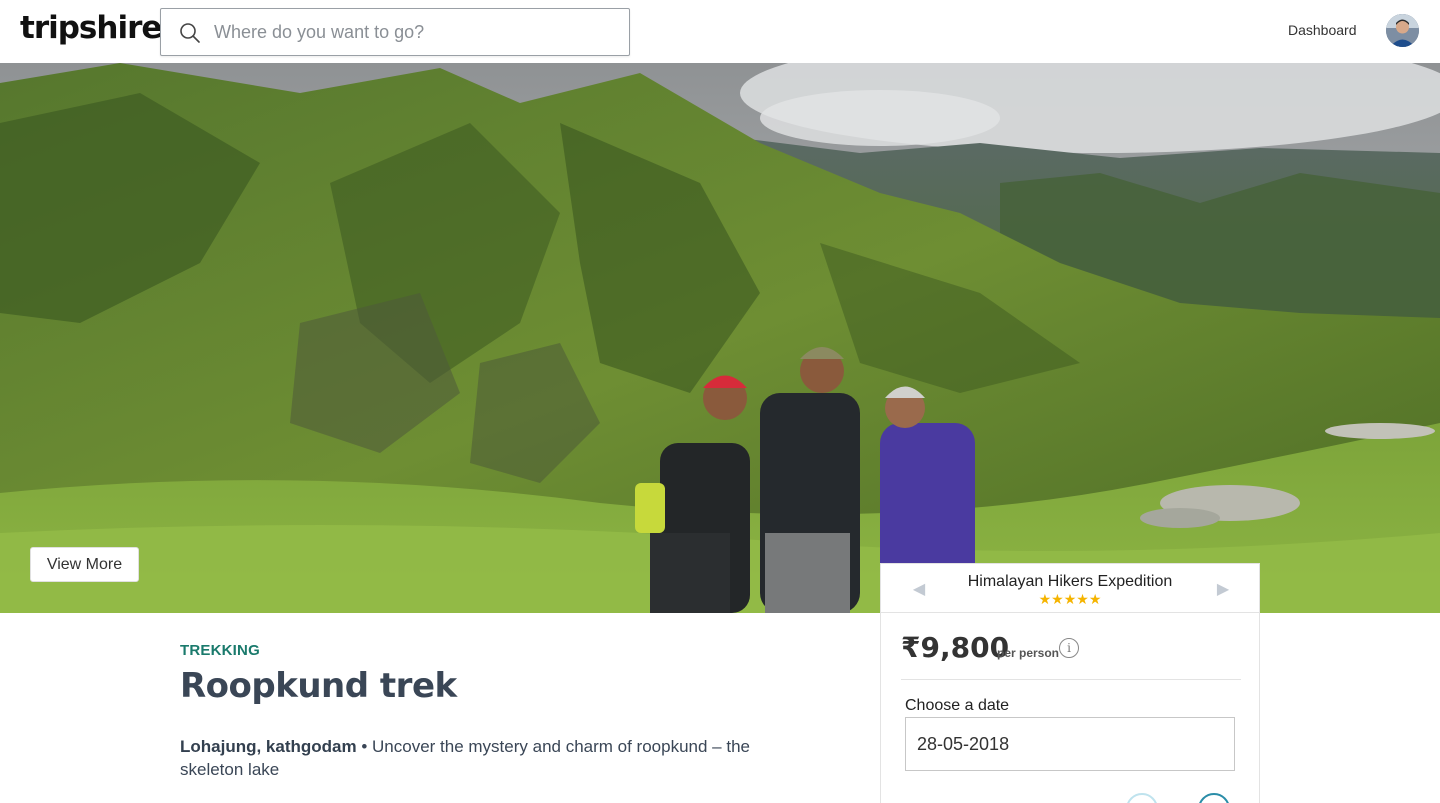 The width and height of the screenshot is (1440, 803). What do you see at coordinates (1322, 30) in the screenshot?
I see `dashboard-link: Dashboard` at bounding box center [1322, 30].